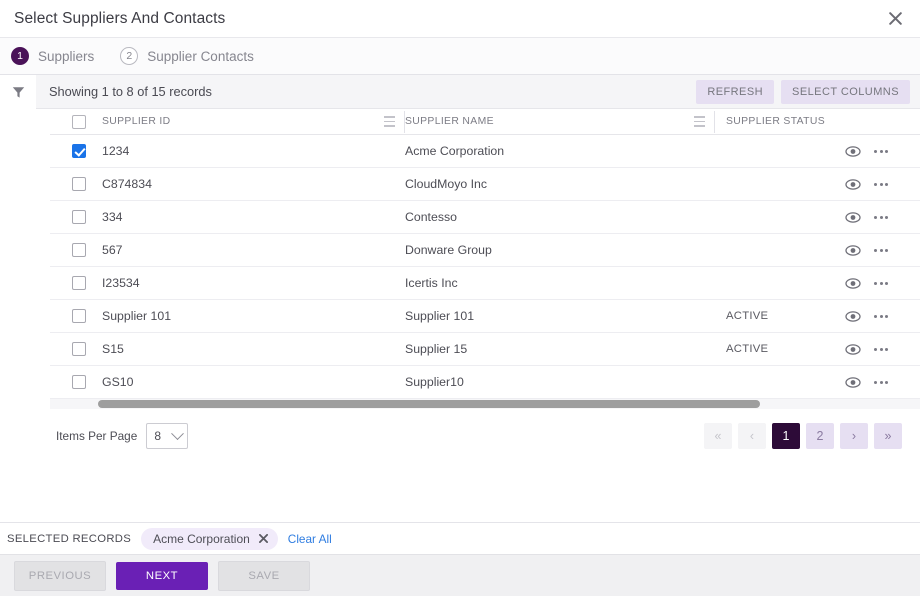  Describe the element at coordinates (560, 184) in the screenshot. I see `cell-supplier-name: CloudMoyo Inc` at that location.